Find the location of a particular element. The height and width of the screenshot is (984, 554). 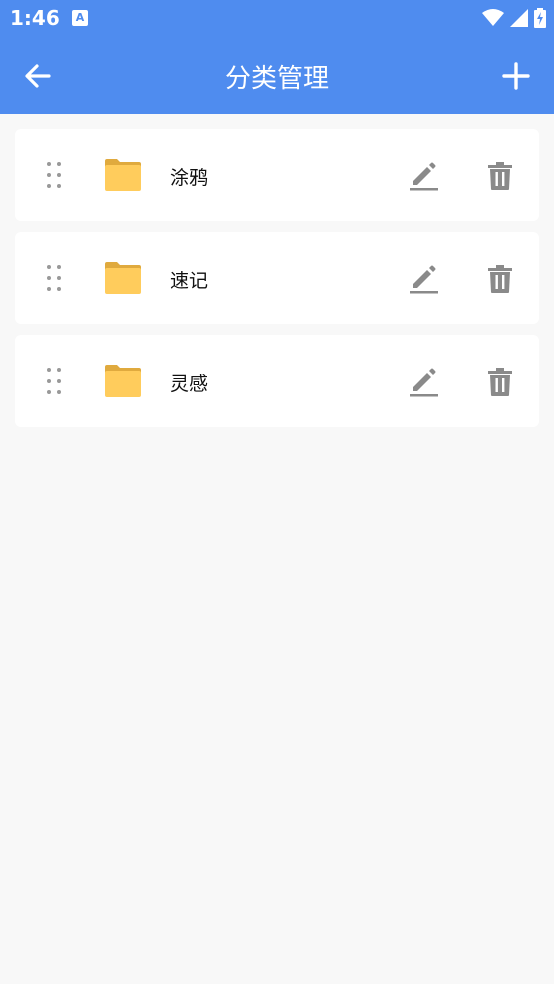

category-label: 灵感 is located at coordinates (189, 384).